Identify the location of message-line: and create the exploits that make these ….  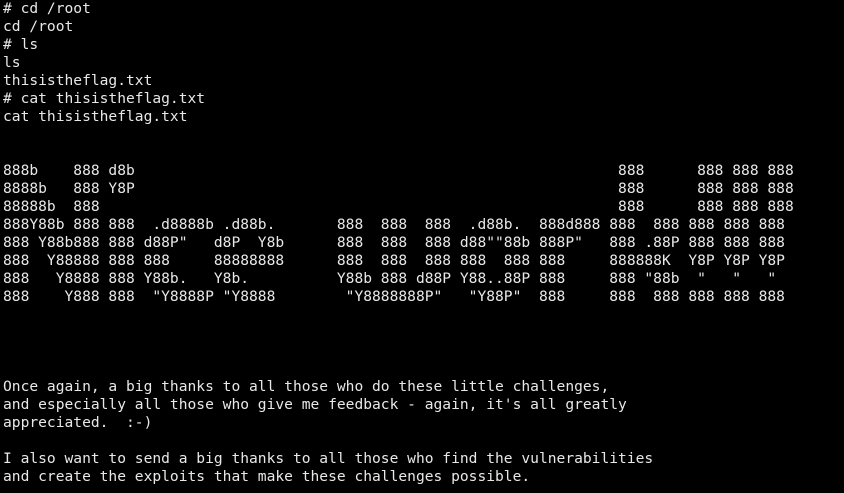
(267, 476).